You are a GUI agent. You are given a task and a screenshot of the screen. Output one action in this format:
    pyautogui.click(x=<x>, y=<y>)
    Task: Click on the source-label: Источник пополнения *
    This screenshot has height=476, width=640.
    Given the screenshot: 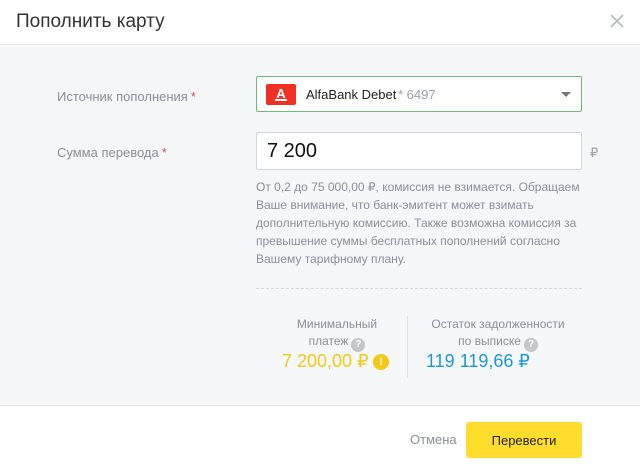 What is the action you would take?
    pyautogui.click(x=126, y=96)
    